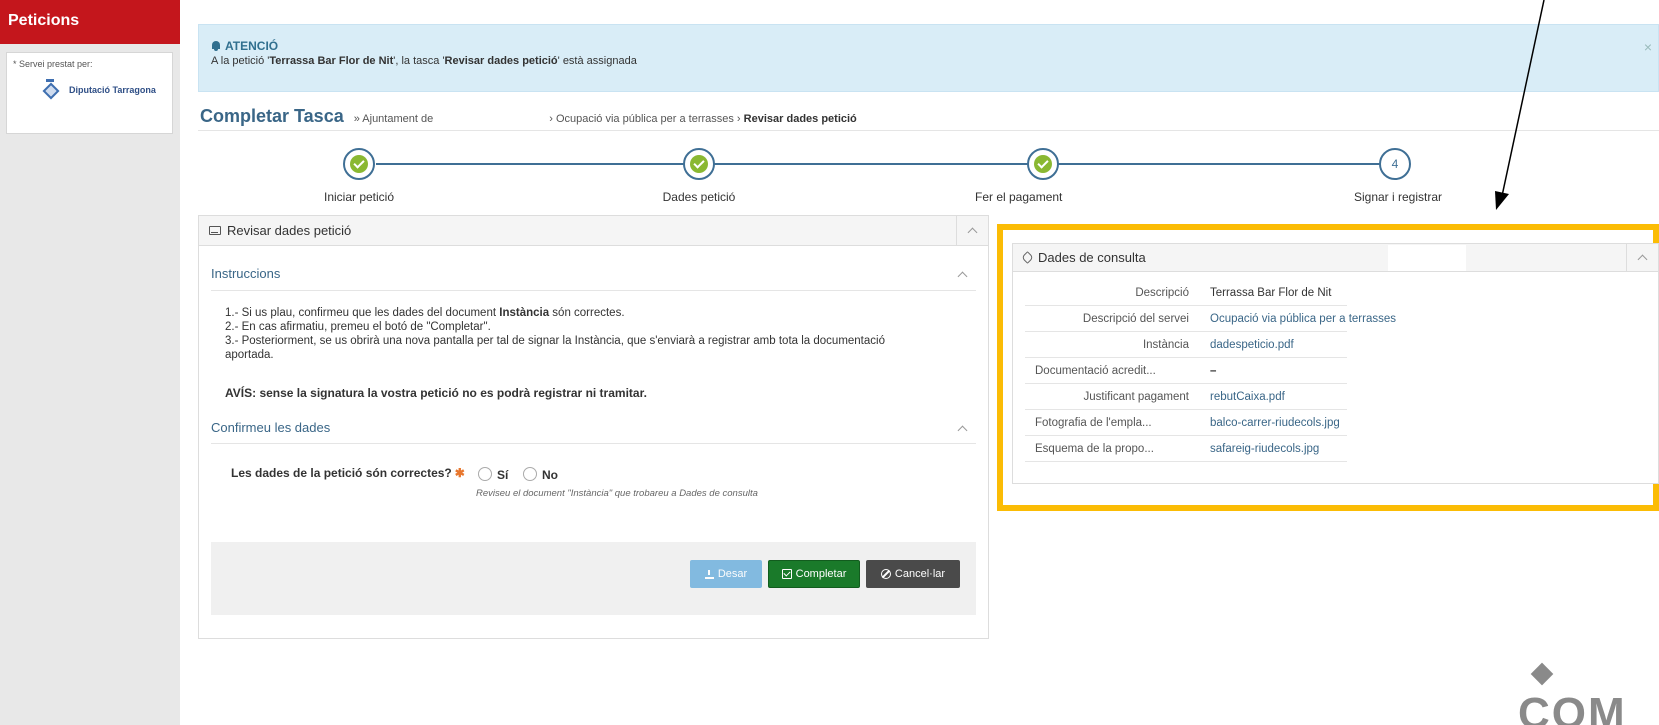  I want to click on diputacio-logo-icon, so click(50, 90).